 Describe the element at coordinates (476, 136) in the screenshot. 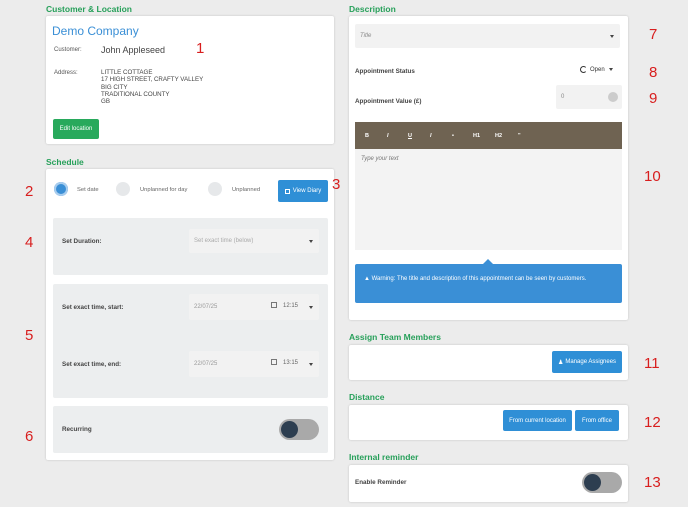

I see `h1-button: H1` at that location.